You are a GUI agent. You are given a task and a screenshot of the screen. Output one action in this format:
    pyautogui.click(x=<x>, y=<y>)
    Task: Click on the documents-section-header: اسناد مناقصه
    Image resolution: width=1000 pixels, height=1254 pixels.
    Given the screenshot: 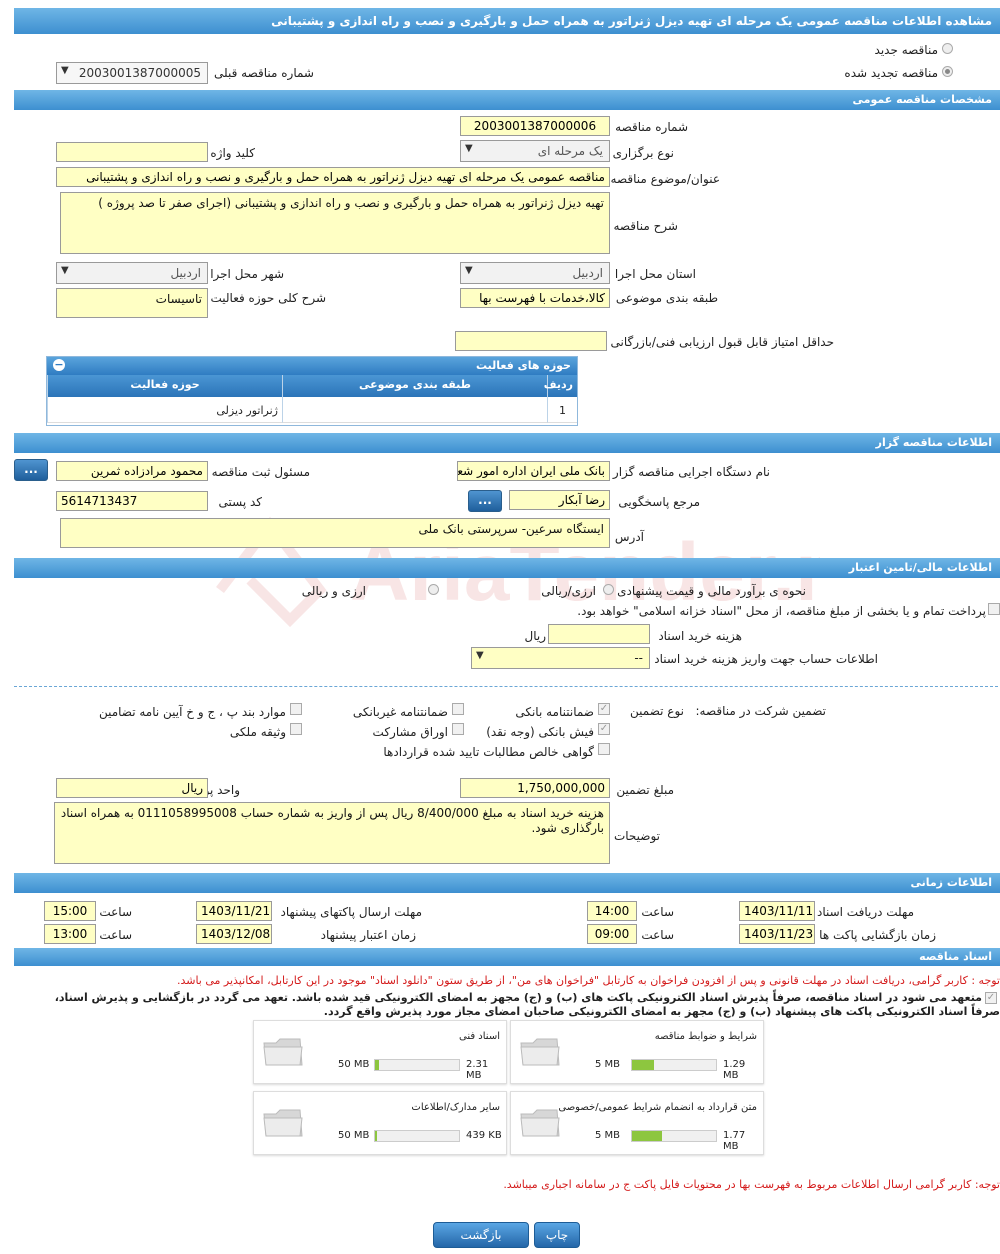 What is the action you would take?
    pyautogui.click(x=507, y=957)
    